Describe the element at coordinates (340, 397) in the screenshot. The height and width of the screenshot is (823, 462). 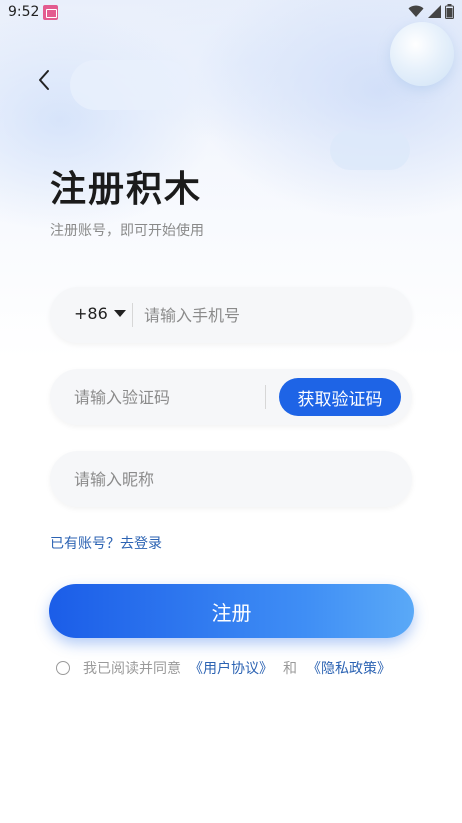
I see `get-code-button: 获取验证码` at that location.